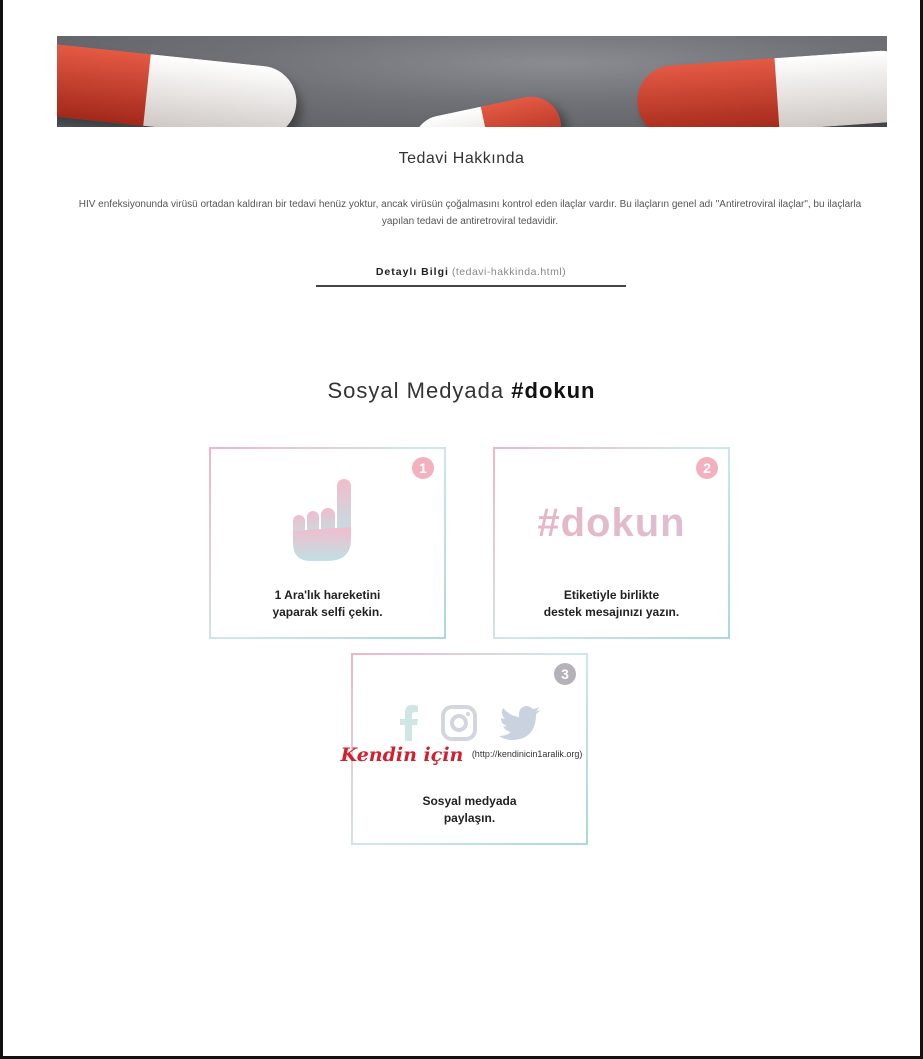 Image resolution: width=923 pixels, height=1059 pixels. Describe the element at coordinates (408, 723) in the screenshot. I see `facebook-icon` at that location.